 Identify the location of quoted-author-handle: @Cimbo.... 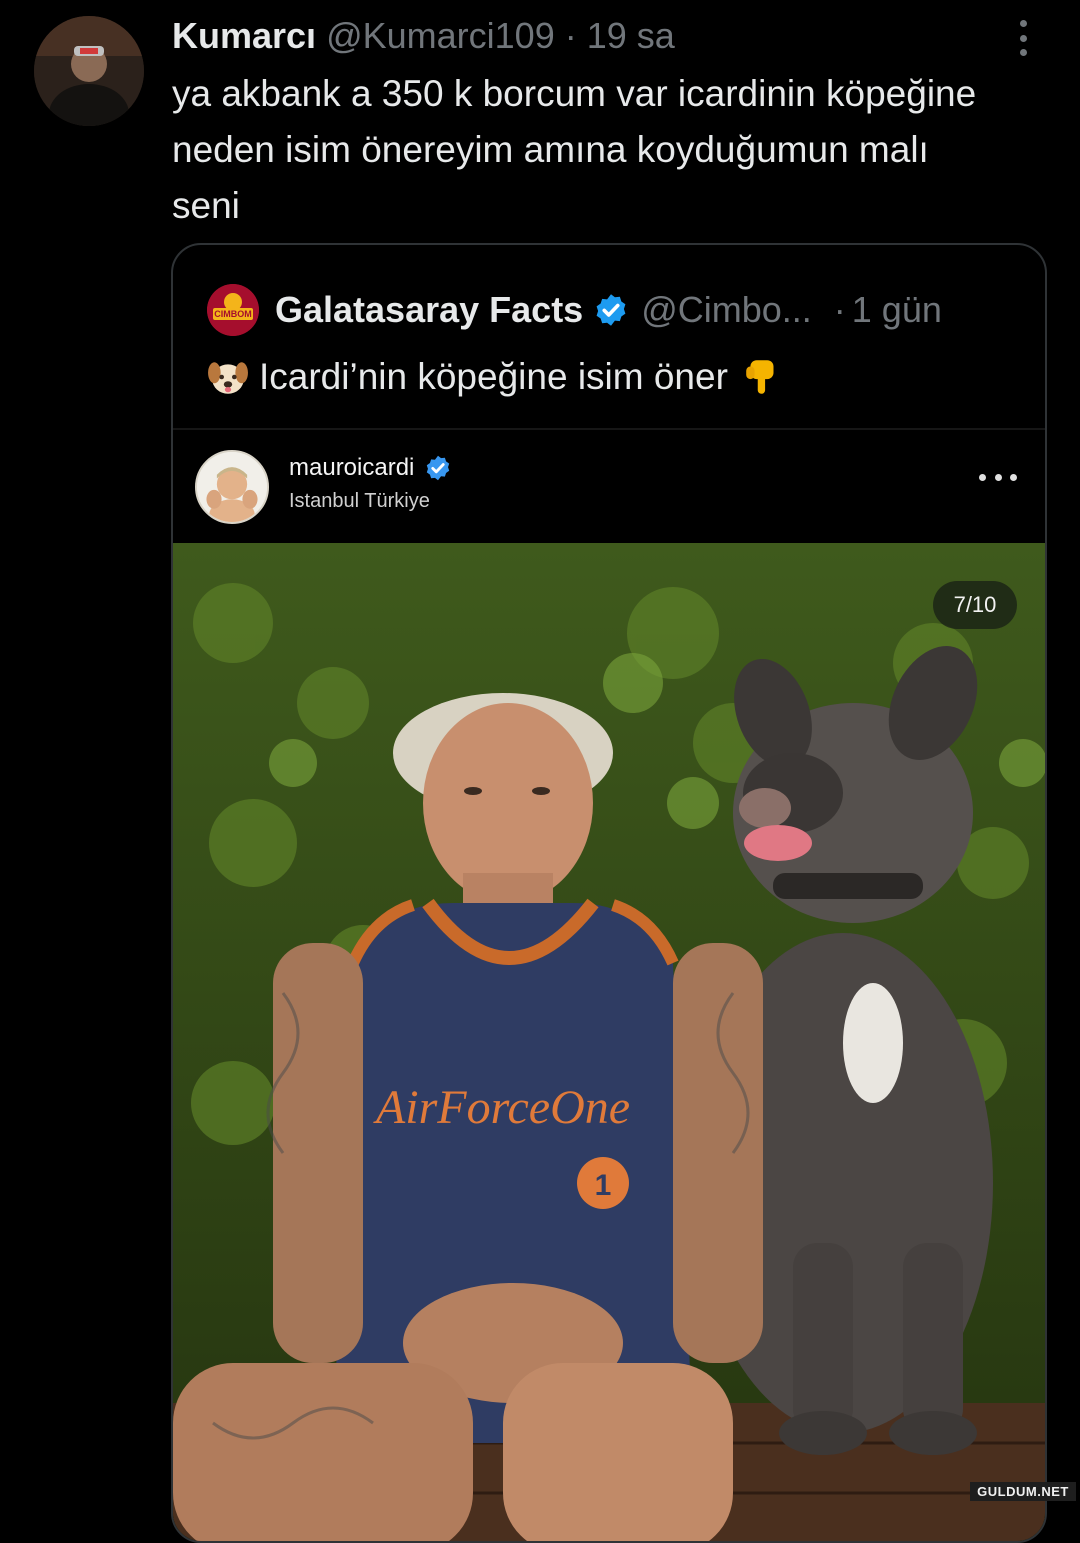
(726, 310).